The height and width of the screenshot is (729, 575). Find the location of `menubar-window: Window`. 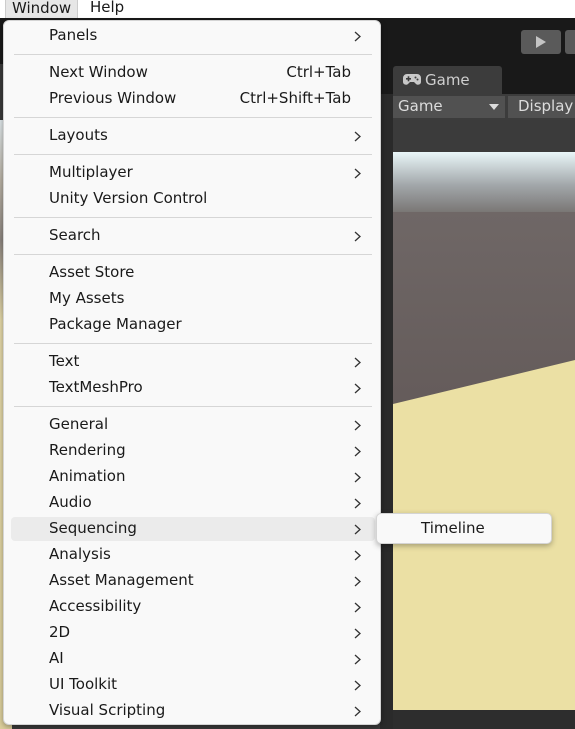

menubar-window: Window is located at coordinates (42, 9).